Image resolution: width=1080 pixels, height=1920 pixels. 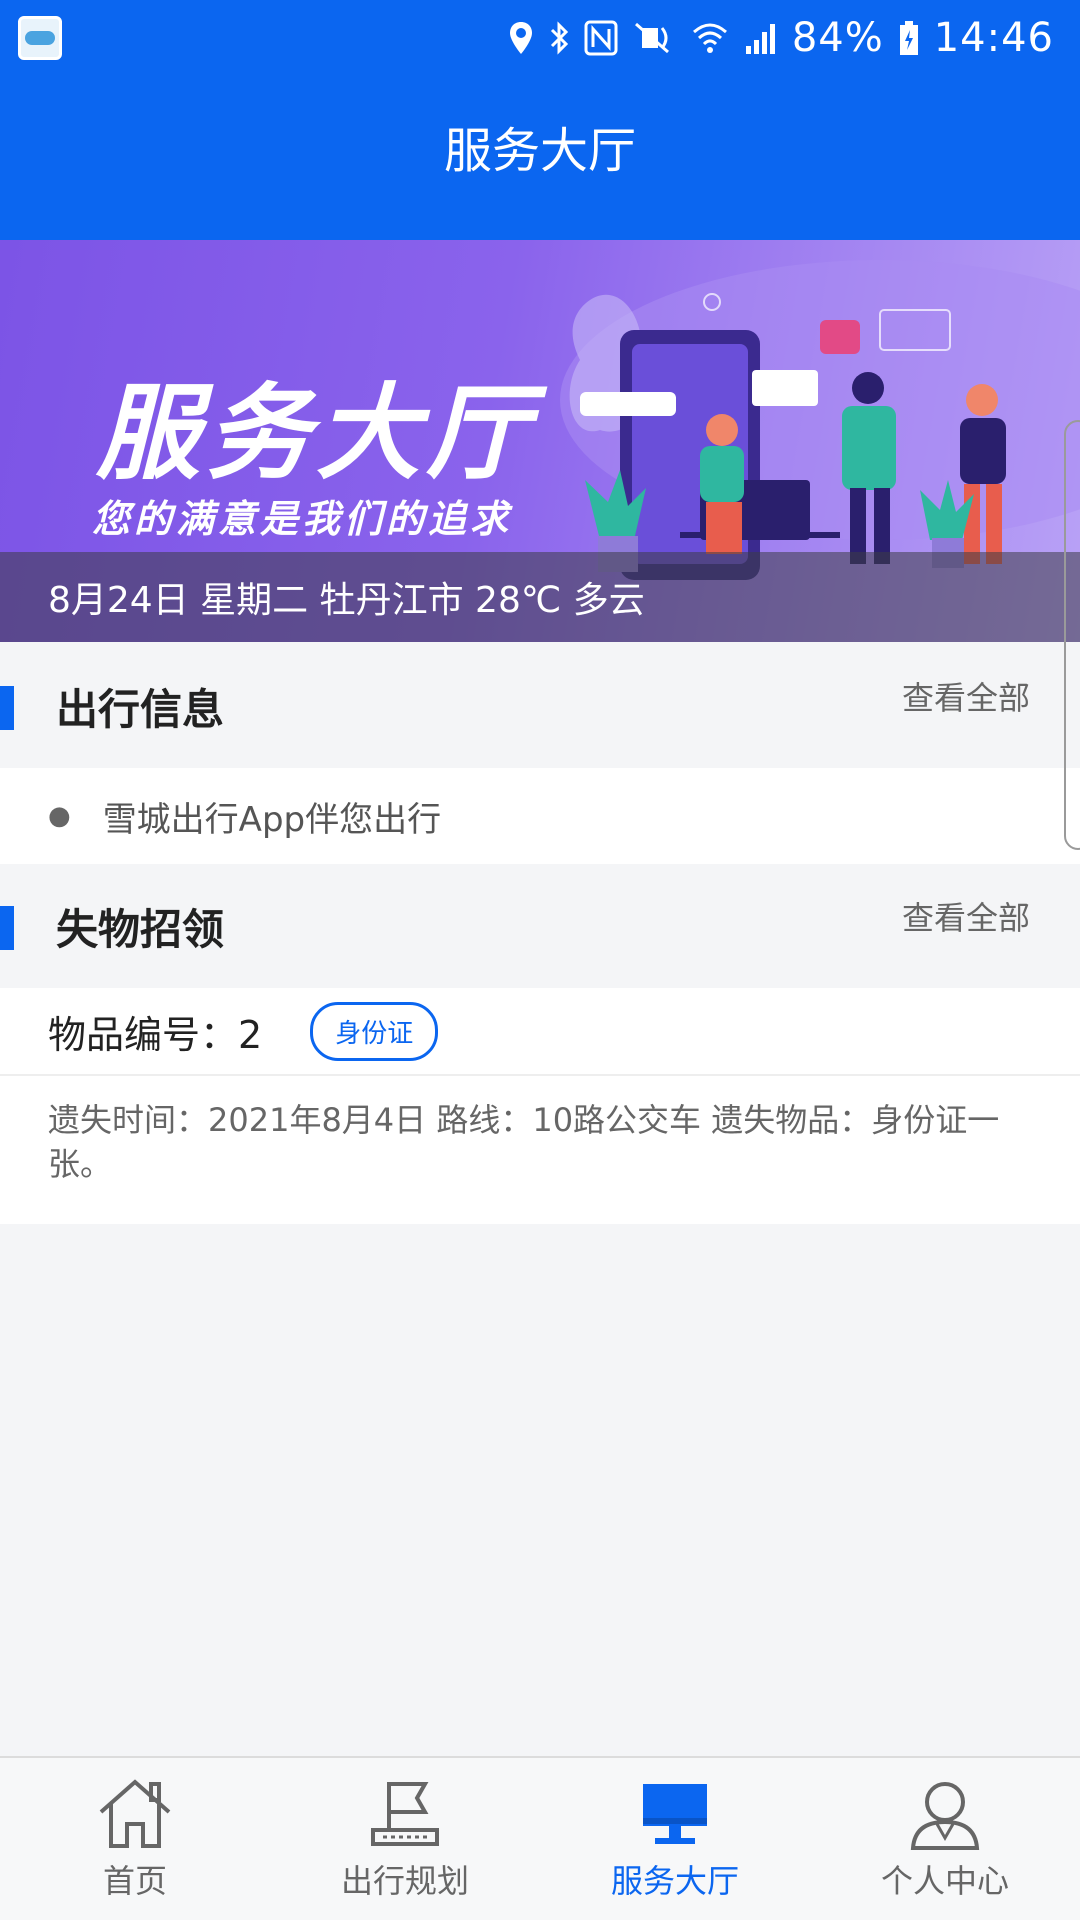 What do you see at coordinates (134, 1881) in the screenshot?
I see `nav-home-label: 首页` at bounding box center [134, 1881].